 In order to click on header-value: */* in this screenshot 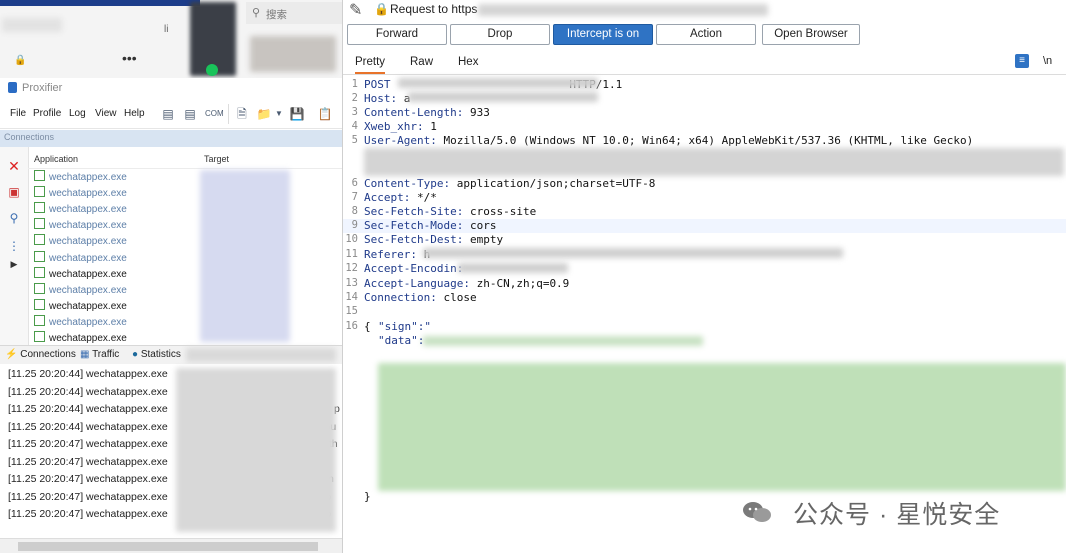, I will do `click(423, 197)`.